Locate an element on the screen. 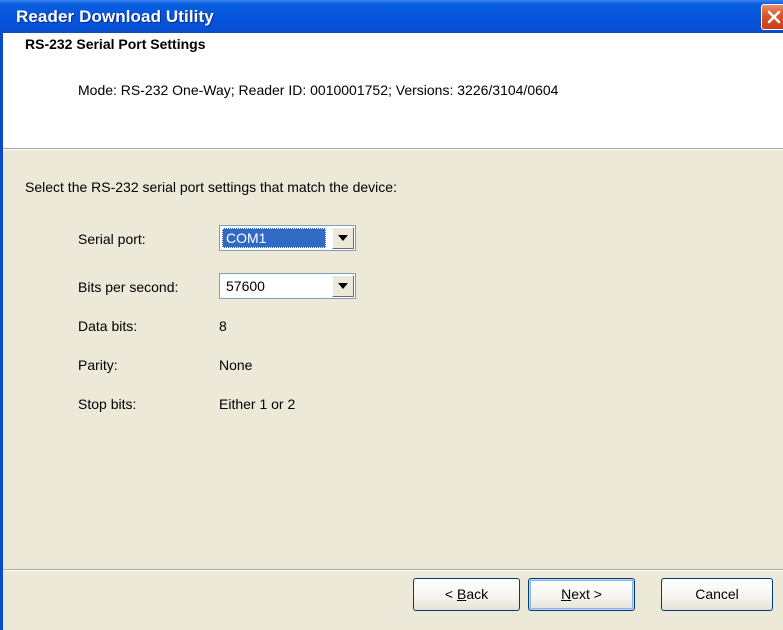 Image resolution: width=783 pixels, height=630 pixels. bits-per-second-select: 57600 is located at coordinates (287, 286).